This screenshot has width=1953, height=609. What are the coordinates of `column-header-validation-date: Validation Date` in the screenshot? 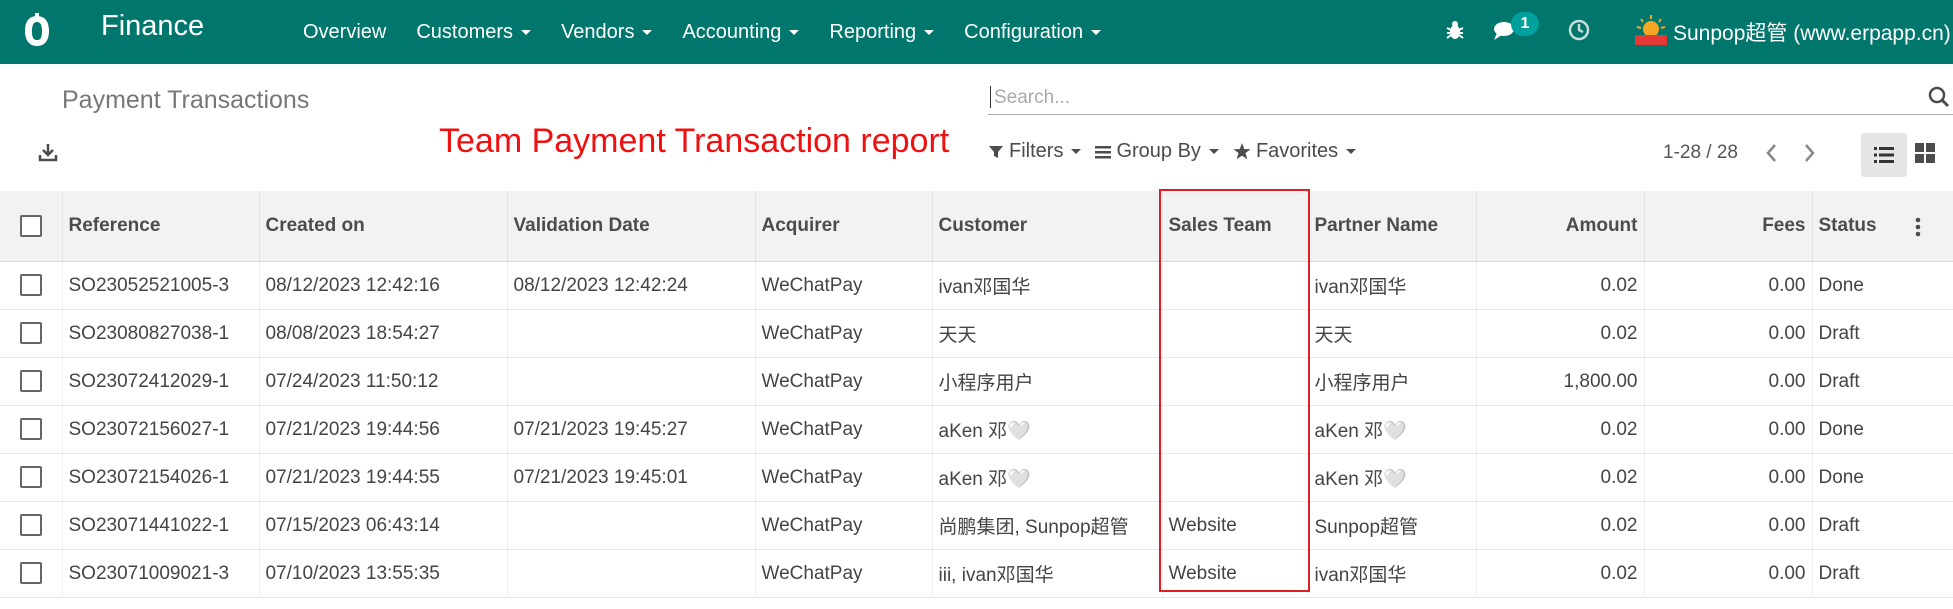 It's located at (631, 226).